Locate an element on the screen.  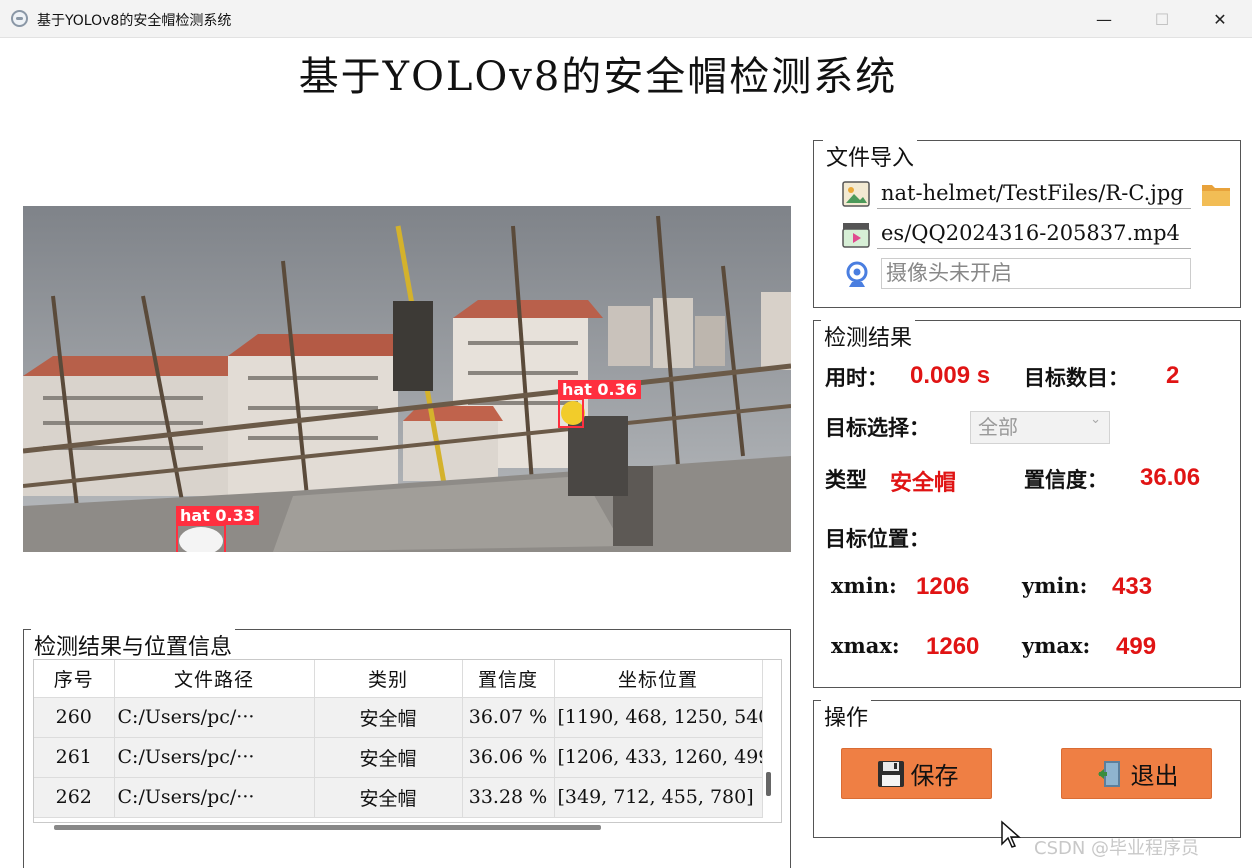
confidence-value: 36.06 is located at coordinates (1170, 477).